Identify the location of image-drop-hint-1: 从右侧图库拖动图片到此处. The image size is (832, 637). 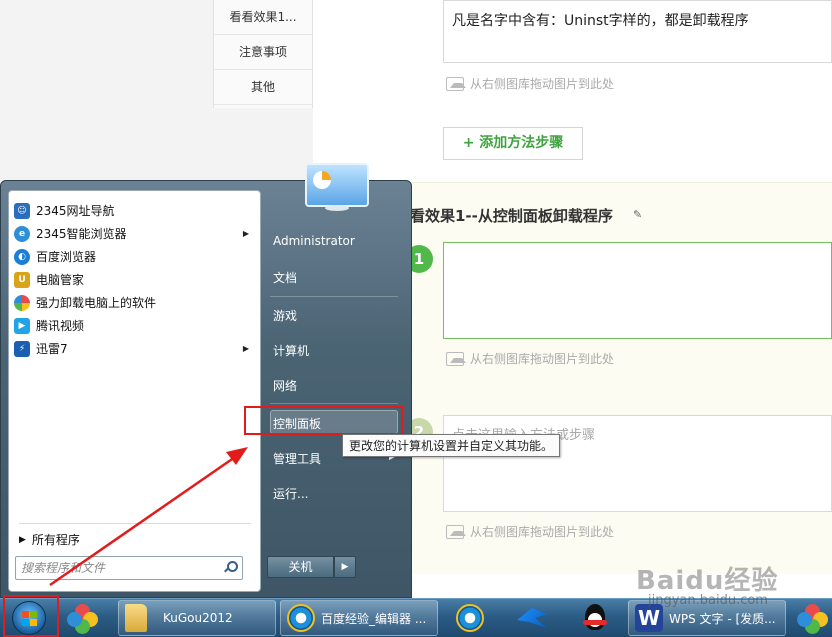
(530, 358).